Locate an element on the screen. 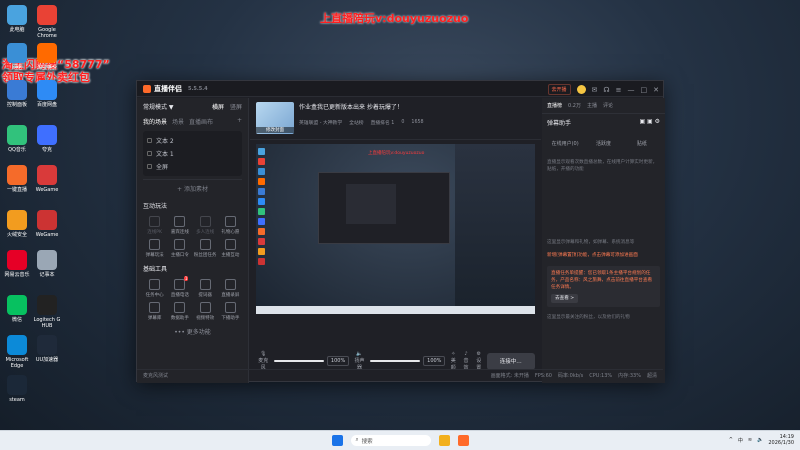  live-companion-icon is located at coordinates (463, 440).